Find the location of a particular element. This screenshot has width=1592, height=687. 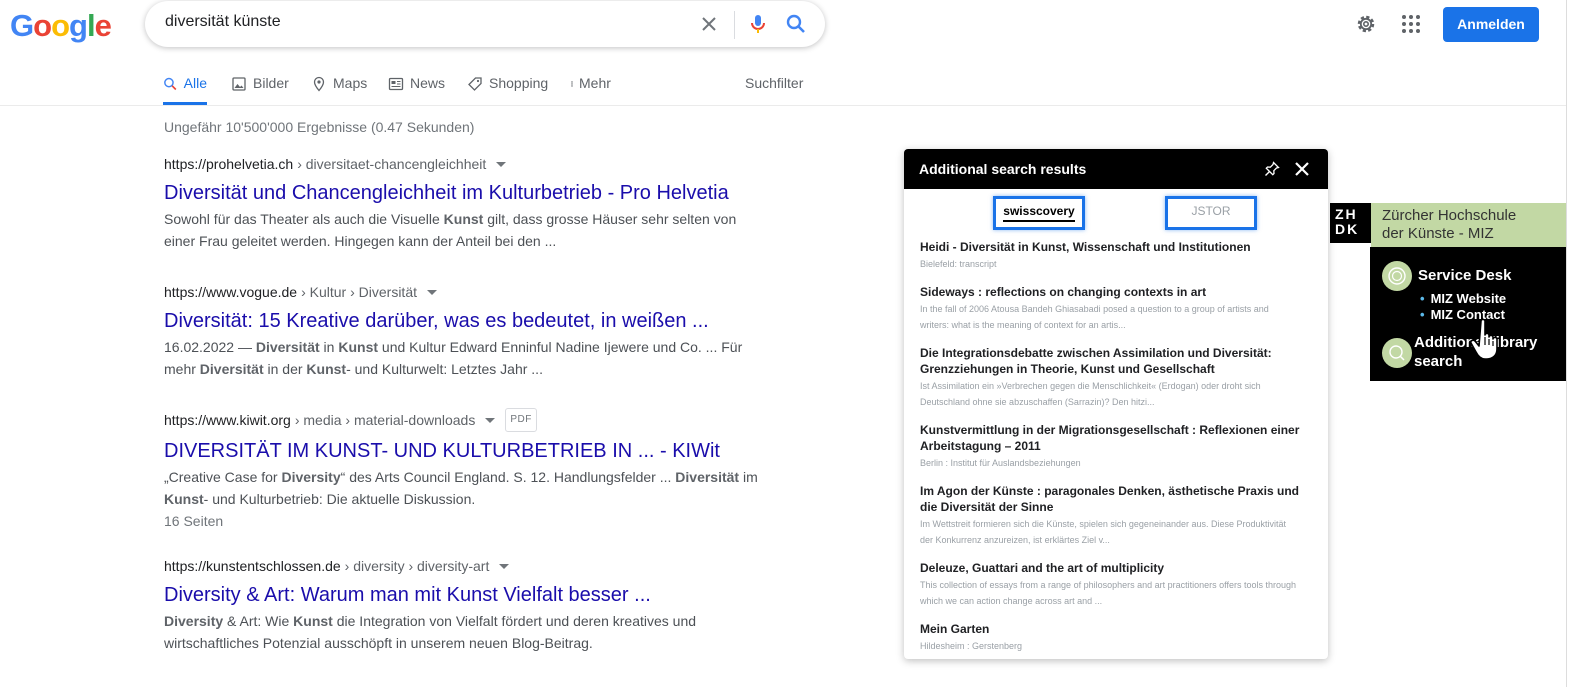

tab-swisscovery: swisscovery is located at coordinates (1039, 213).